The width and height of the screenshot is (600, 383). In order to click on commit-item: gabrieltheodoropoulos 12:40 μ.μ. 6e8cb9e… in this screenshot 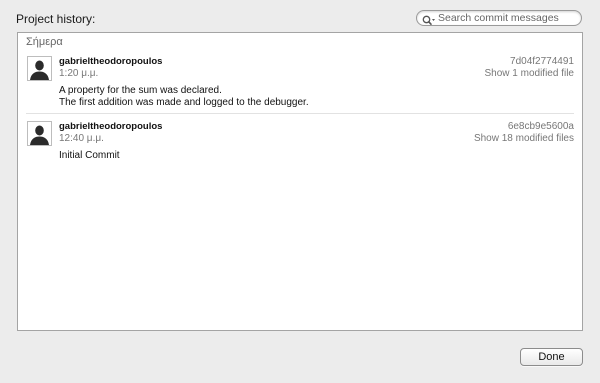, I will do `click(300, 143)`.